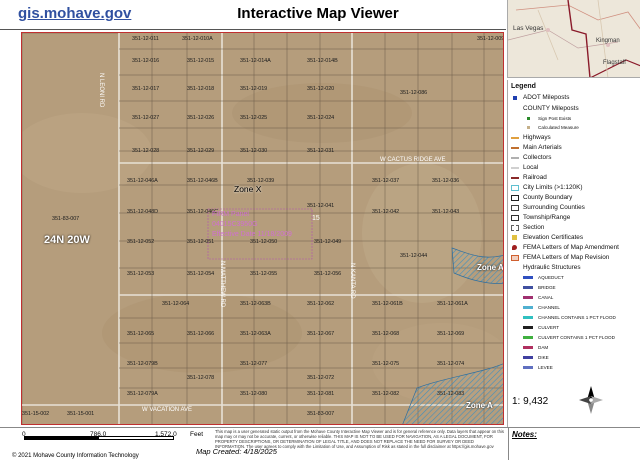 This screenshot has width=640, height=460. I want to click on parcel-label: 351-12-080, so click(253, 394).